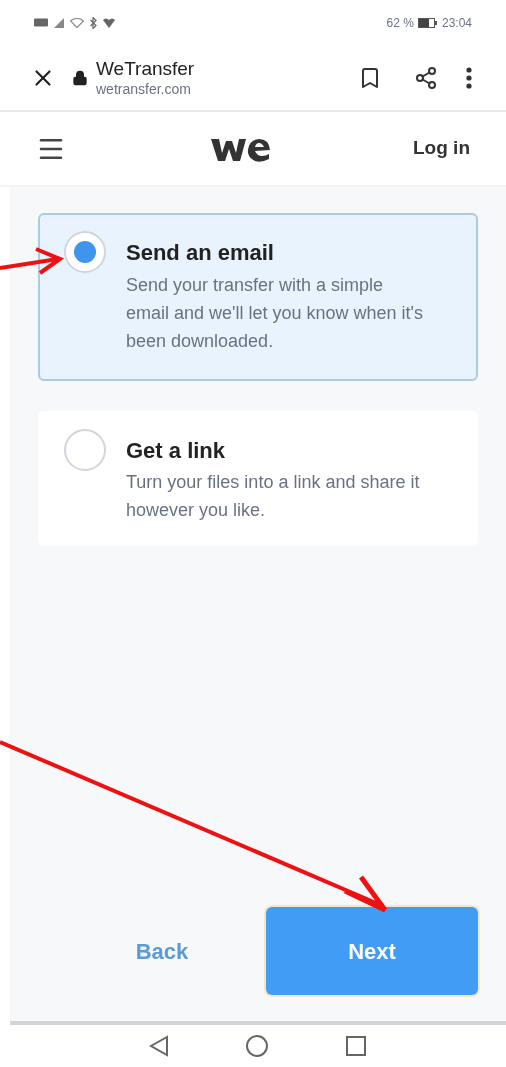 This screenshot has height=1067, width=506. Describe the element at coordinates (80, 77) in the screenshot. I see `lock-icon` at that location.